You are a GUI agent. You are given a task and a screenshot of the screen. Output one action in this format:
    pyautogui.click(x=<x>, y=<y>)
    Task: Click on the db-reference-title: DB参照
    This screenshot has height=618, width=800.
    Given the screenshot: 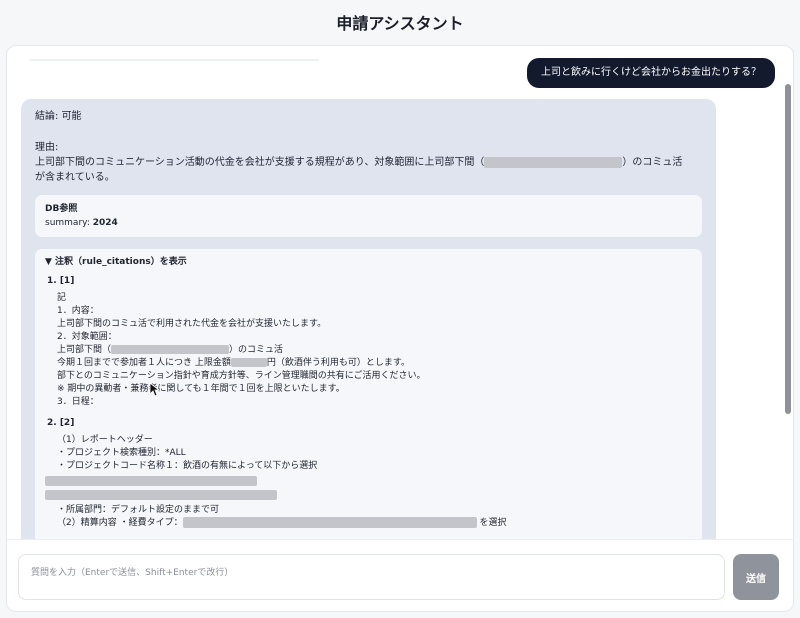 What is the action you would take?
    pyautogui.click(x=61, y=209)
    